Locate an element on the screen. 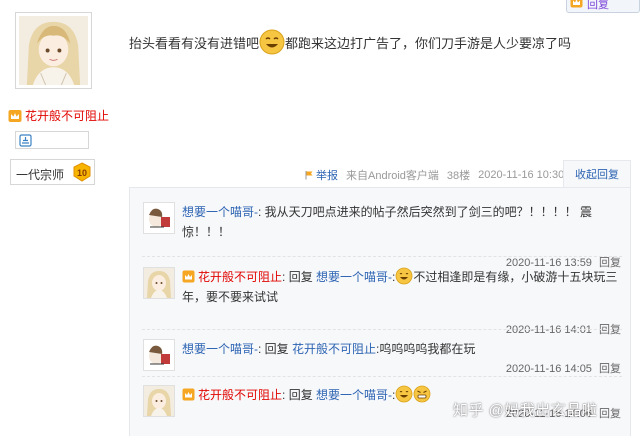  member-badge-icon is located at coordinates (25, 140).